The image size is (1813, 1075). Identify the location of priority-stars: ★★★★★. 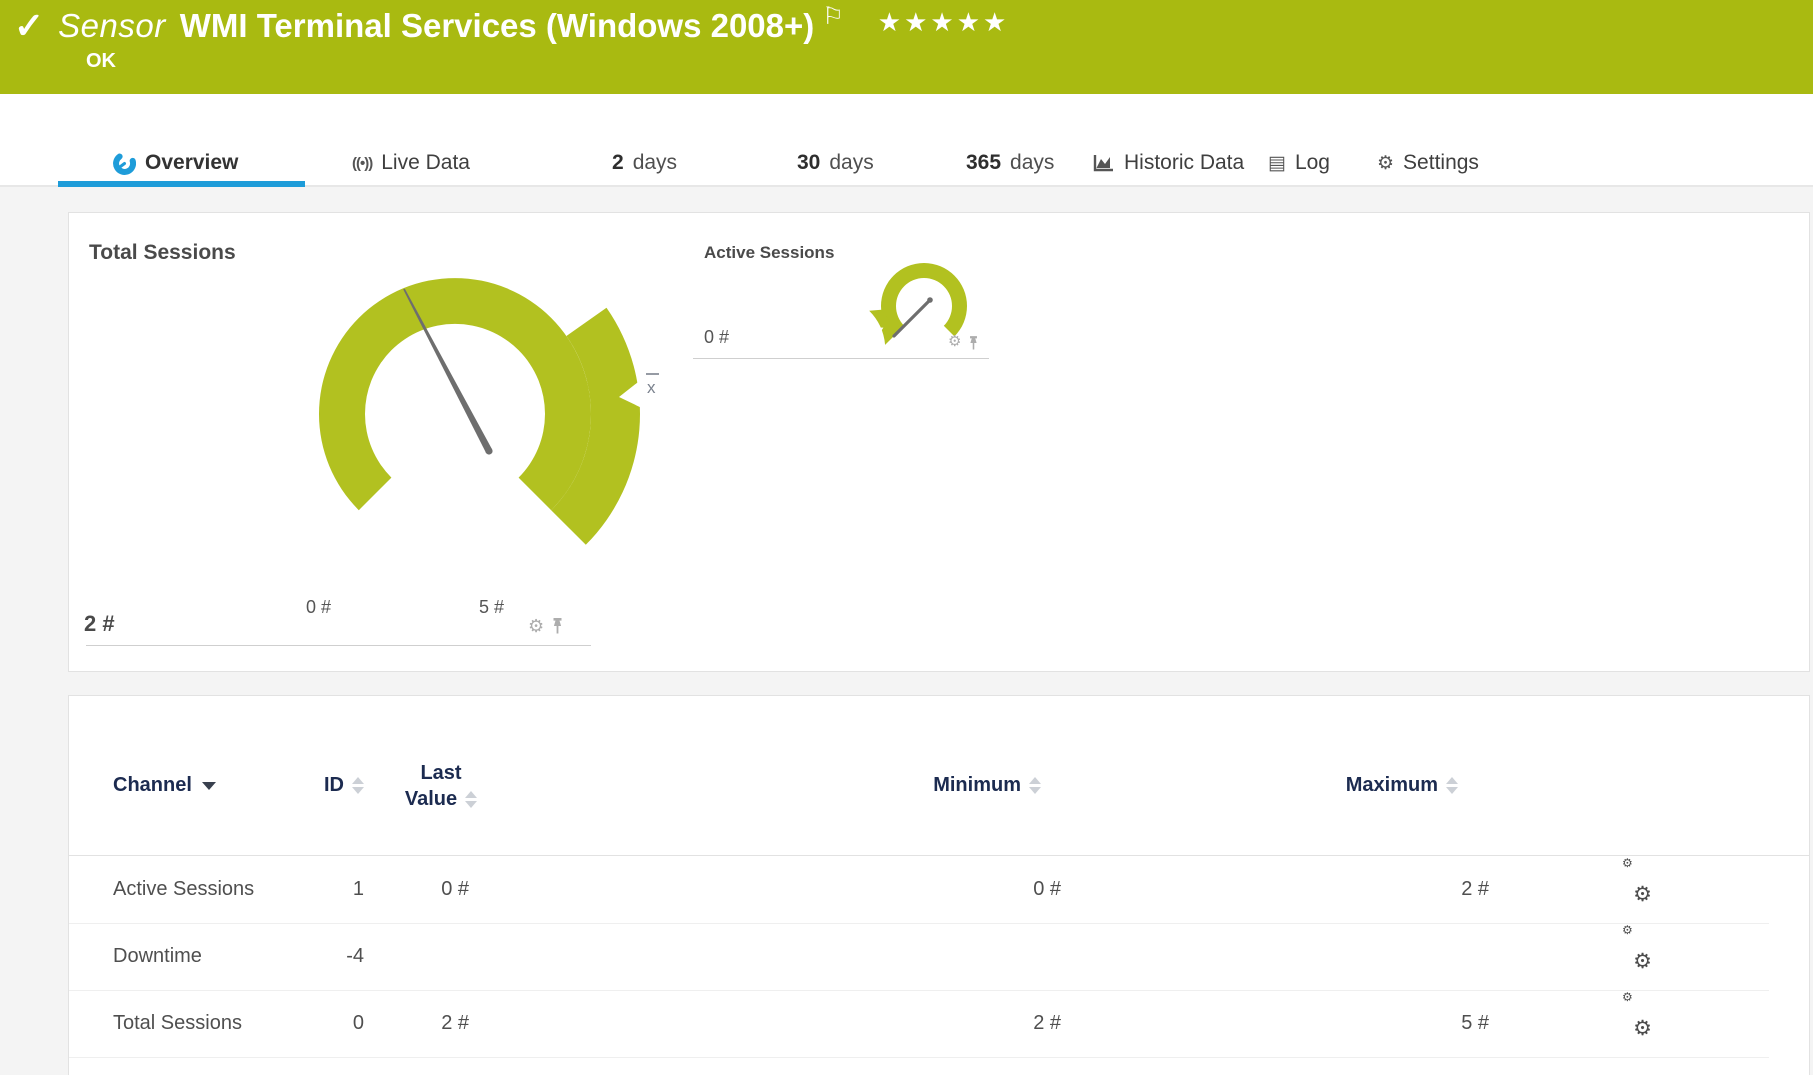
(944, 22).